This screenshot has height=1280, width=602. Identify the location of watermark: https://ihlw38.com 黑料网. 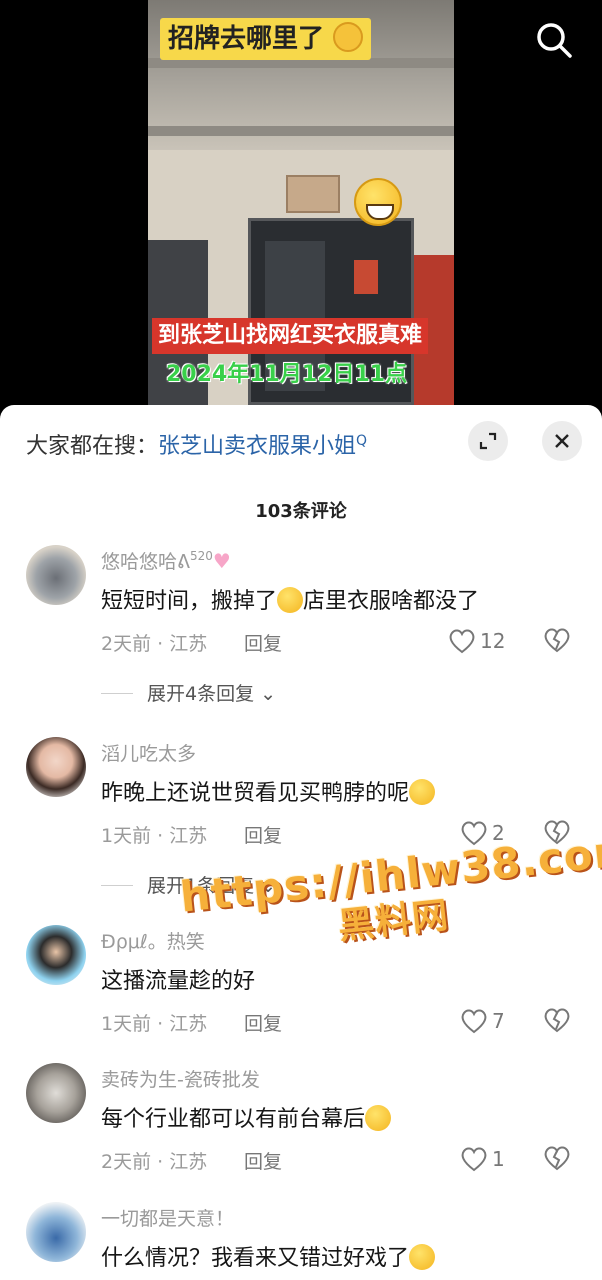
(390, 896).